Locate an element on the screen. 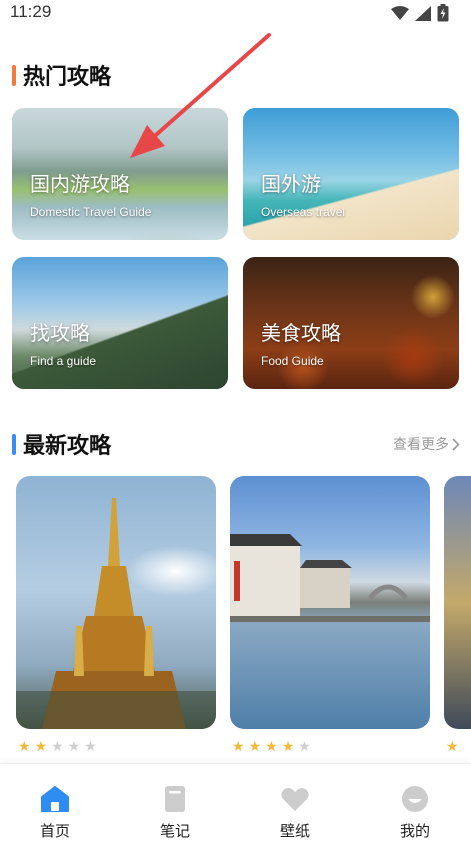  water-town-illustration is located at coordinates (330, 578).